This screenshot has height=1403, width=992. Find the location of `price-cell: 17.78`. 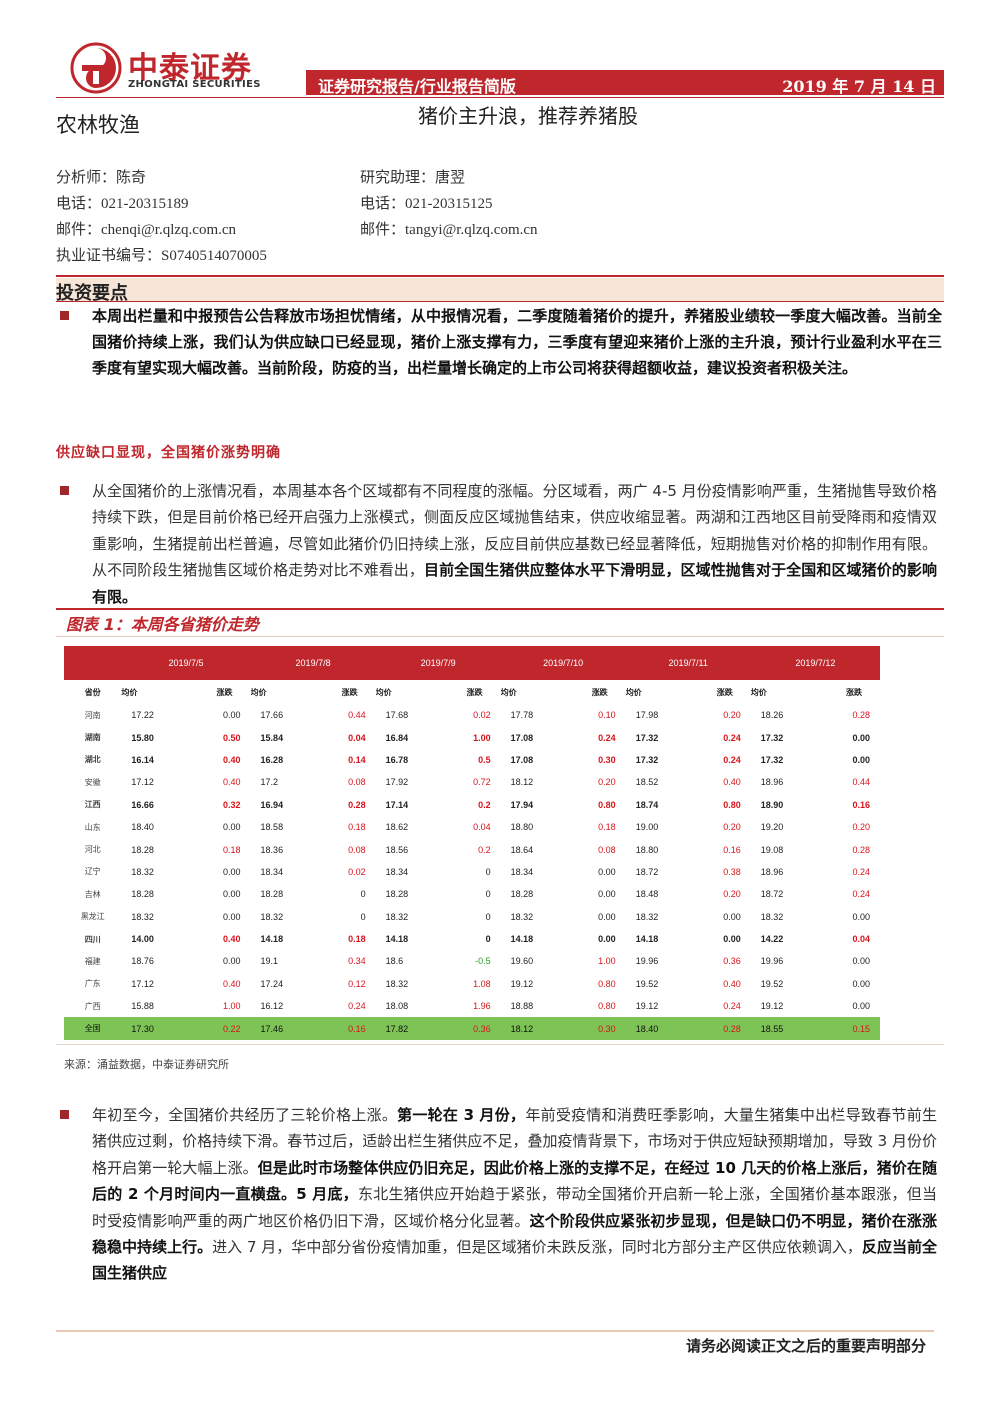

price-cell: 17.78 is located at coordinates (522, 715).